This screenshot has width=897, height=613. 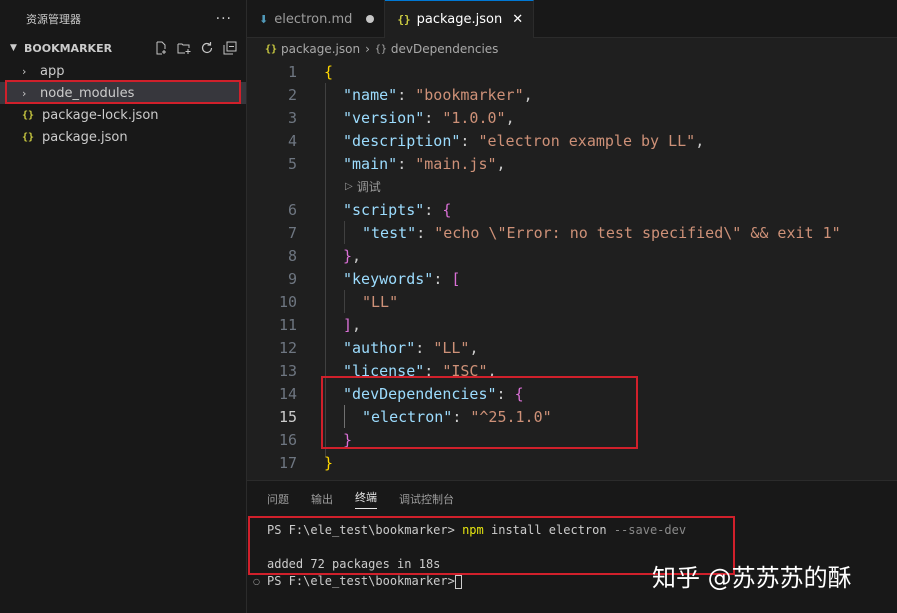 I want to click on breadcrumb-symbol: devDependencies, so click(x=445, y=49).